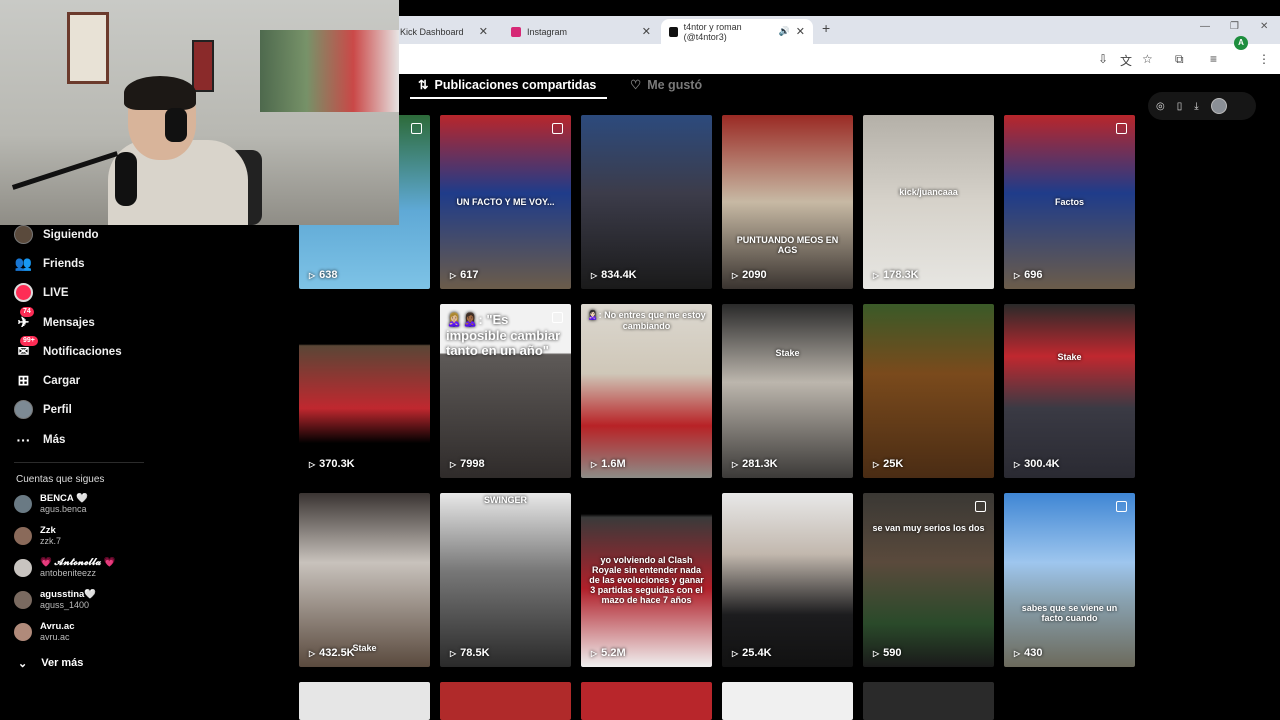 Image resolution: width=1280 pixels, height=720 pixels. What do you see at coordinates (176, 125) in the screenshot?
I see `headphones` at bounding box center [176, 125].